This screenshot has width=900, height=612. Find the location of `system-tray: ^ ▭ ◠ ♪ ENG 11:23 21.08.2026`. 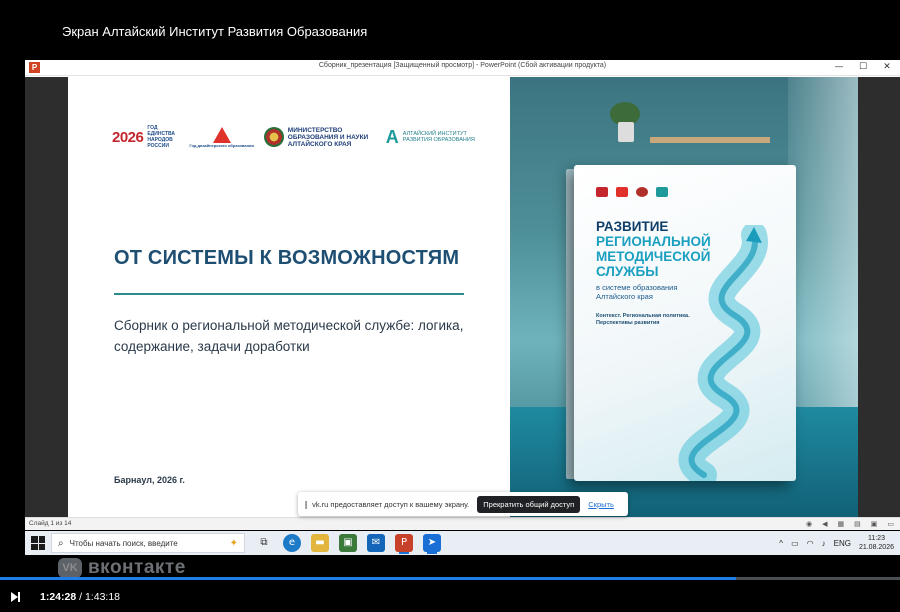

system-tray: ^ ▭ ◠ ♪ ENG 11:23 21.08.2026 is located at coordinates (836, 543).